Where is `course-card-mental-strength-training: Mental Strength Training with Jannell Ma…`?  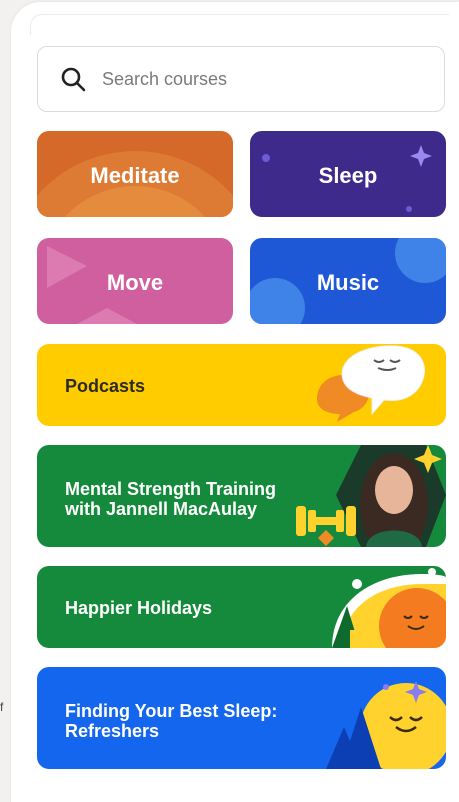 course-card-mental-strength-training: Mental Strength Training with Jannell Ma… is located at coordinates (241, 496).